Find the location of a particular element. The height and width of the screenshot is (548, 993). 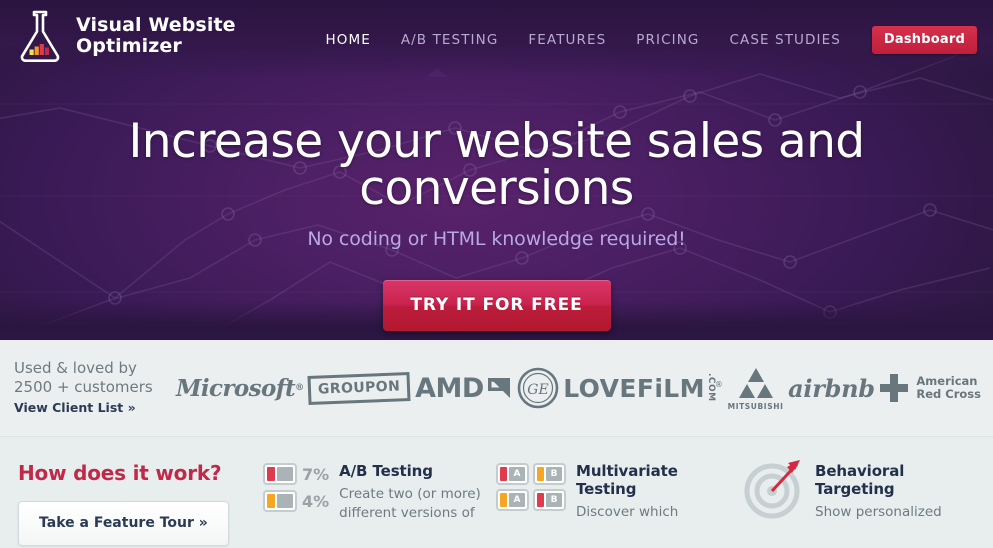

ab-fill-a is located at coordinates (285, 474).